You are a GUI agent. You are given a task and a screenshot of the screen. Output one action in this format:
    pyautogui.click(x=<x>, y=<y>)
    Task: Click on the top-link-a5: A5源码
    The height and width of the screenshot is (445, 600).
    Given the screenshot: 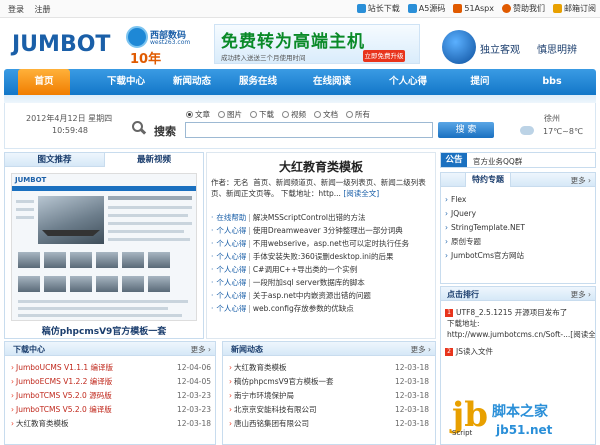 What is the action you would take?
    pyautogui.click(x=426, y=8)
    